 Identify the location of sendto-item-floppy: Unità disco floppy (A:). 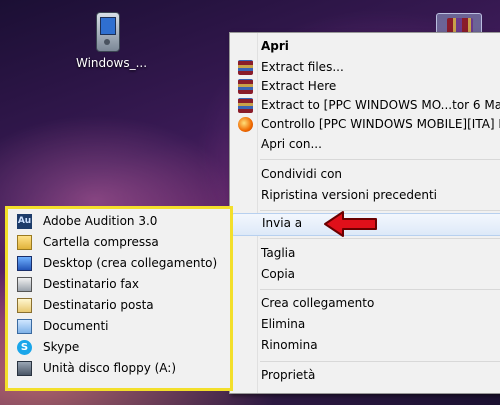
(135, 368).